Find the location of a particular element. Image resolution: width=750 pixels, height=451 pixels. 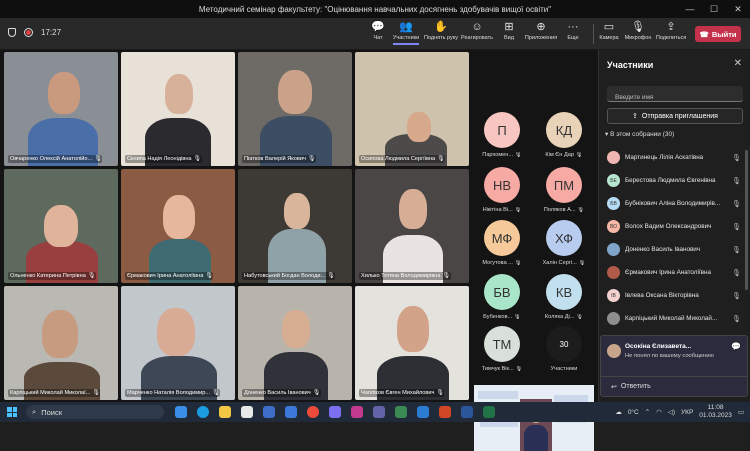

edge-icon is located at coordinates (203, 412).